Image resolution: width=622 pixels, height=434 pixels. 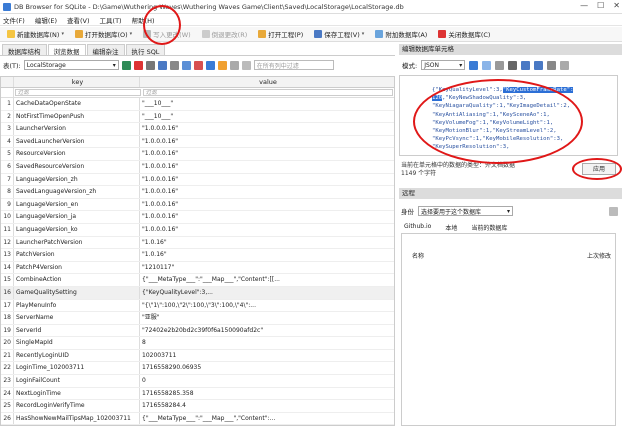 I want to click on key-cell: NotFirstTimeOpenPush, so click(x=77, y=116).